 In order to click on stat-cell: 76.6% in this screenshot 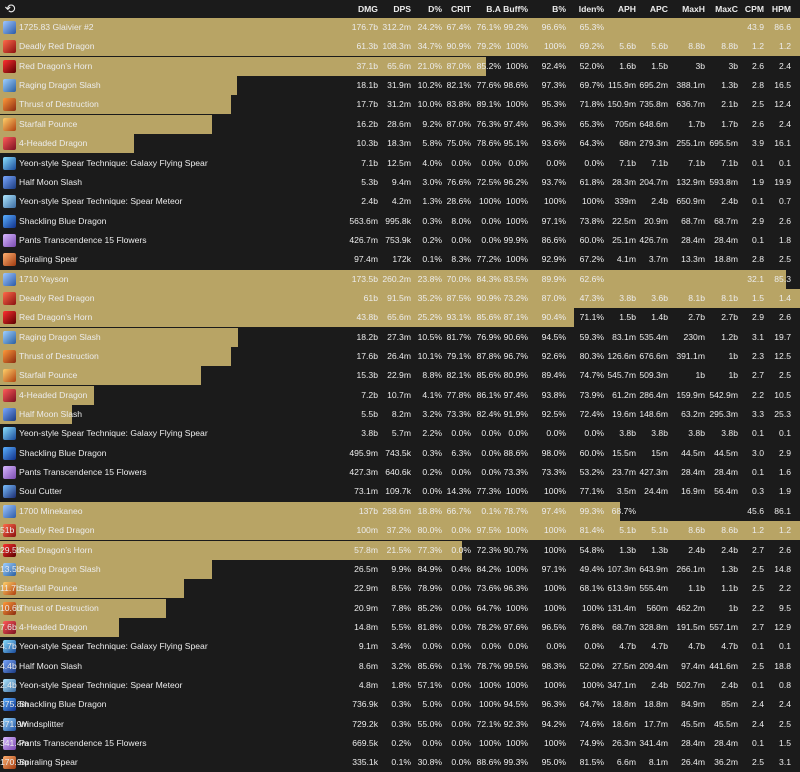, I will do `click(458, 181)`.